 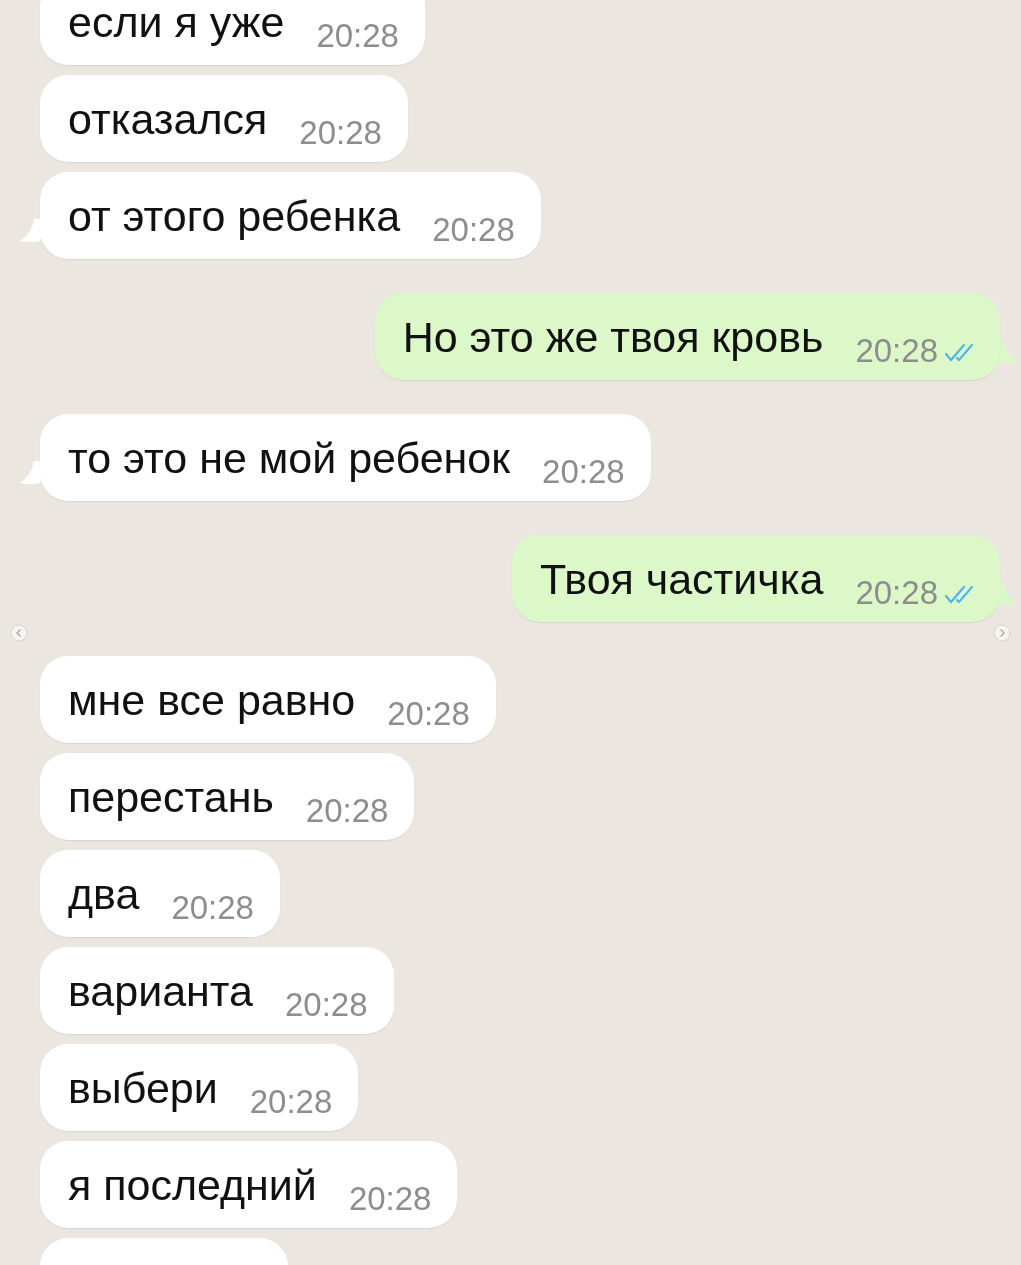 What do you see at coordinates (168, 119) in the screenshot?
I see `message-text: отказался` at bounding box center [168, 119].